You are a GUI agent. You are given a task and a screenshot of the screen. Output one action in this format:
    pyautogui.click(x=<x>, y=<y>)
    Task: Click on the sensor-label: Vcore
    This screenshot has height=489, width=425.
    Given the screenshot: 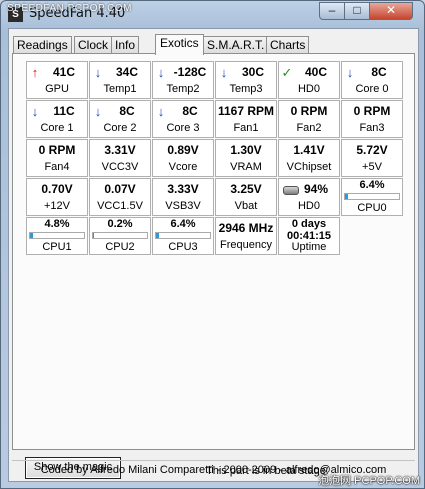 What is the action you would take?
    pyautogui.click(x=183, y=167)
    